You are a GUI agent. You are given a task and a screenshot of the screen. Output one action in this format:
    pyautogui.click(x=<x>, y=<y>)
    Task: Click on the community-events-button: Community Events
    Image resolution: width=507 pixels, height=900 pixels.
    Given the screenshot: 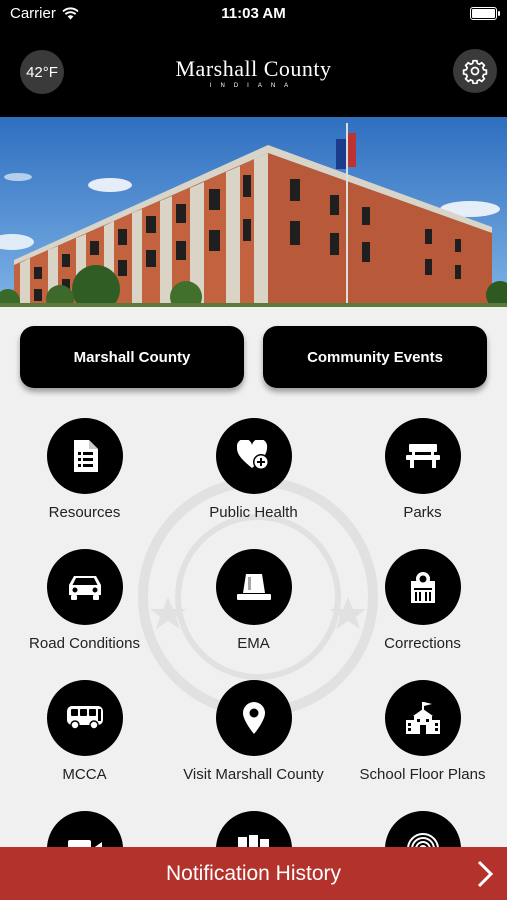 What is the action you would take?
    pyautogui.click(x=375, y=357)
    